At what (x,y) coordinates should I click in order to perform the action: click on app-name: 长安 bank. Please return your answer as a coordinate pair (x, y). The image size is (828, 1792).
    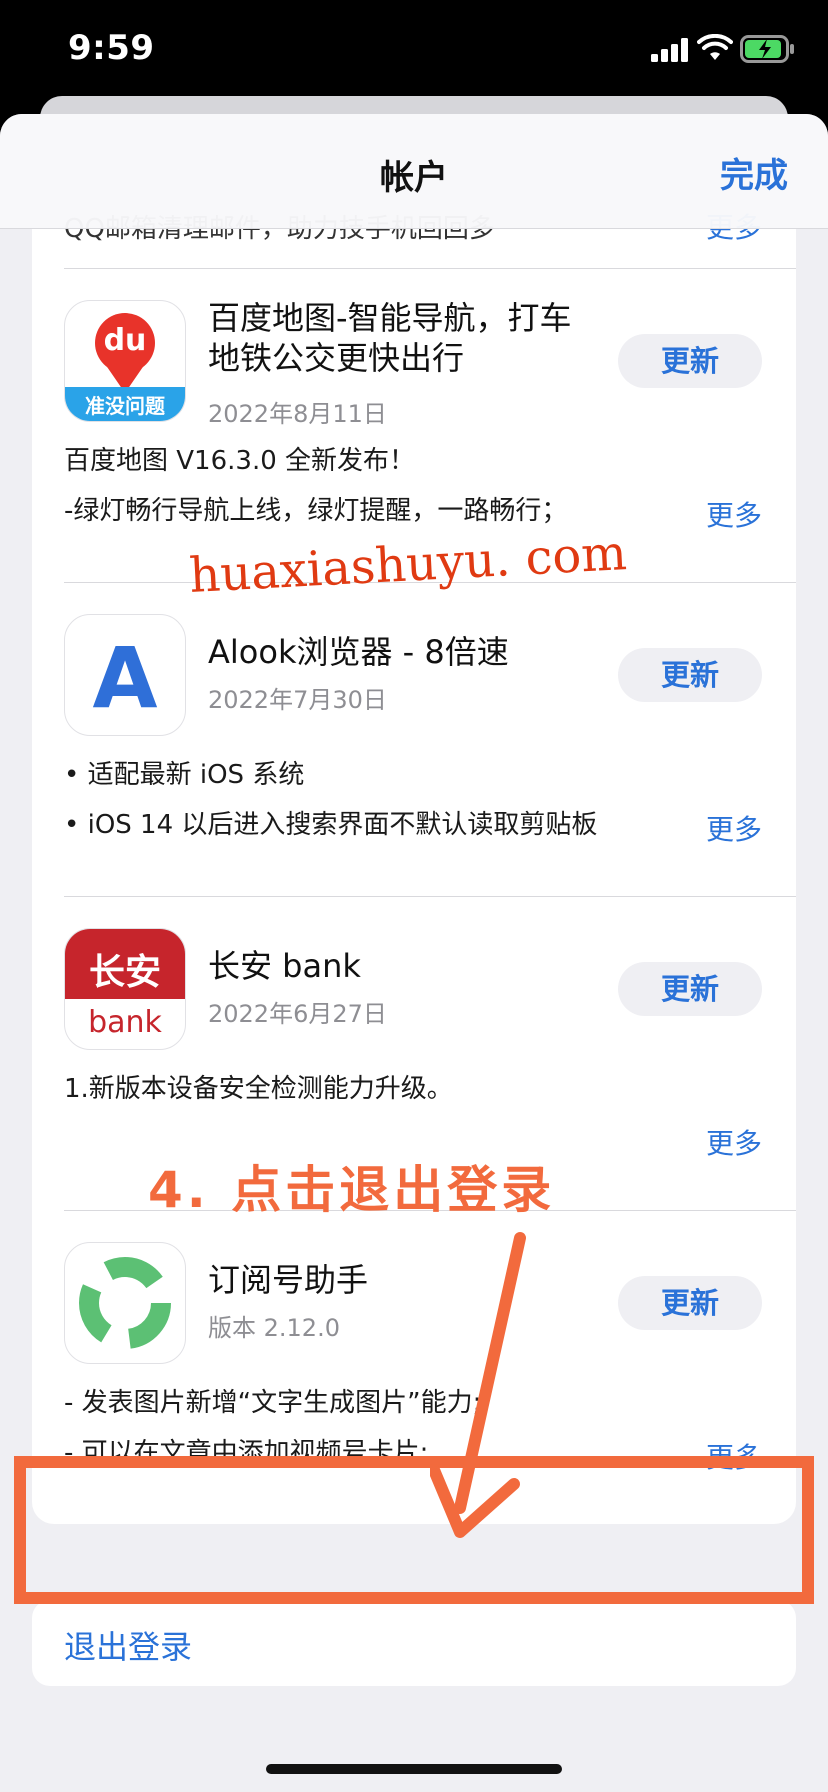
    Looking at the image, I should click on (284, 966).